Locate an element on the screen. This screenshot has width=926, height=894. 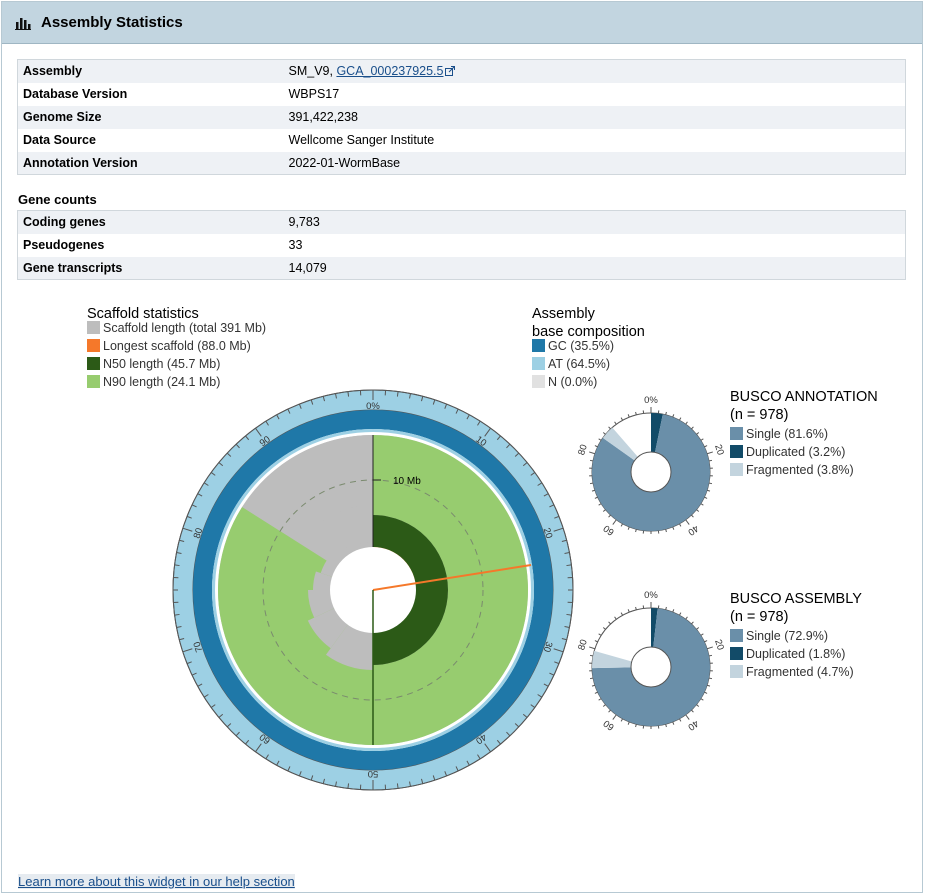
row-key: Assembly is located at coordinates (53, 71).